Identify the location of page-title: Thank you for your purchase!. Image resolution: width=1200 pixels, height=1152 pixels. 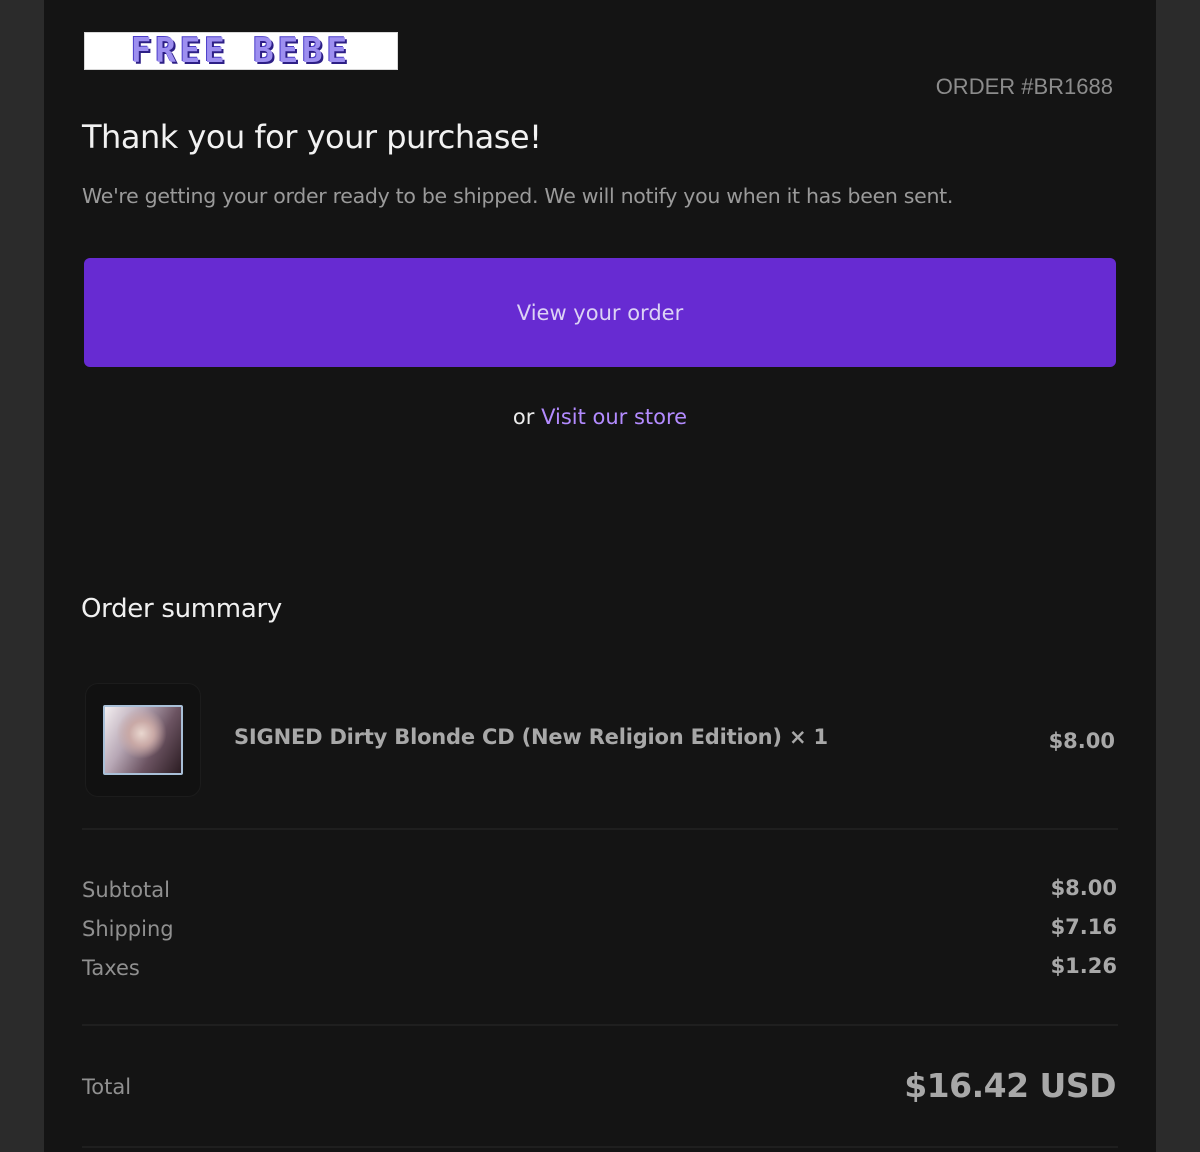
(312, 137).